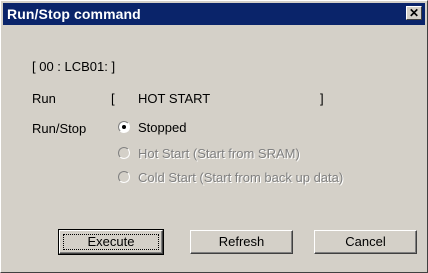 The height and width of the screenshot is (273, 428). Describe the element at coordinates (322, 98) in the screenshot. I see `run-close-bracket: ]` at that location.